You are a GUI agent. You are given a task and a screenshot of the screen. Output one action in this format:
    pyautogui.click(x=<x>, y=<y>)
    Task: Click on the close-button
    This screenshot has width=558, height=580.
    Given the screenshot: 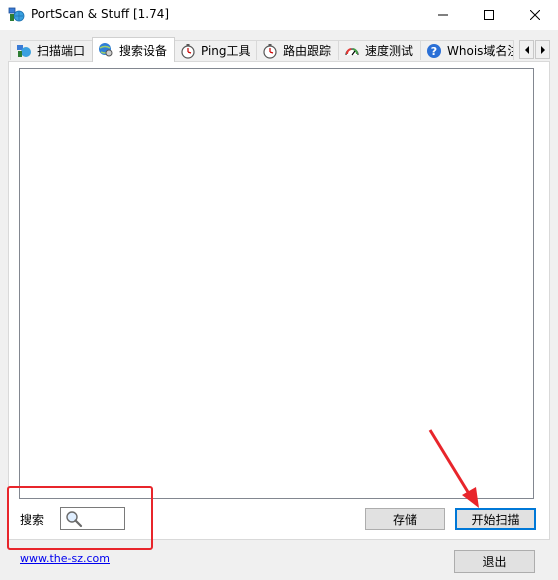 What is the action you would take?
    pyautogui.click(x=535, y=15)
    